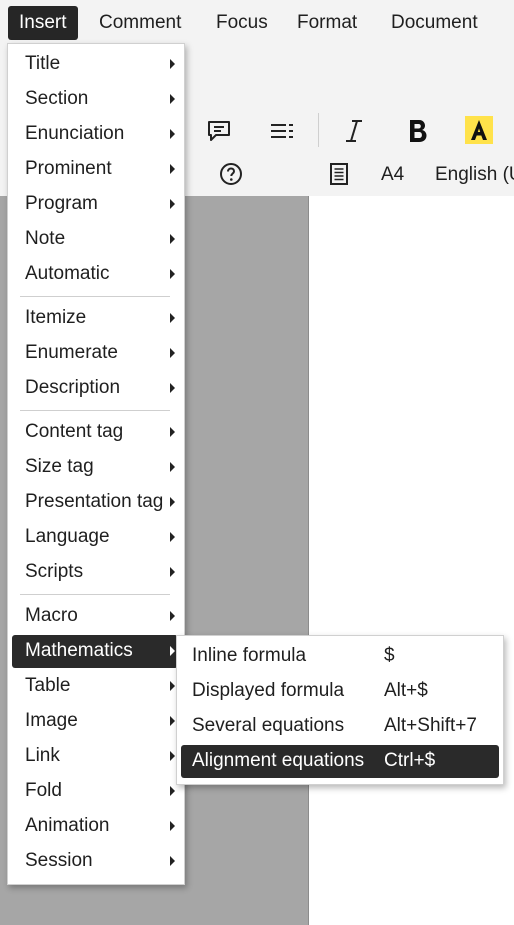 This screenshot has height=925, width=514. Describe the element at coordinates (95, 572) in the screenshot. I see `menu-item-scripts: Scripts` at that location.